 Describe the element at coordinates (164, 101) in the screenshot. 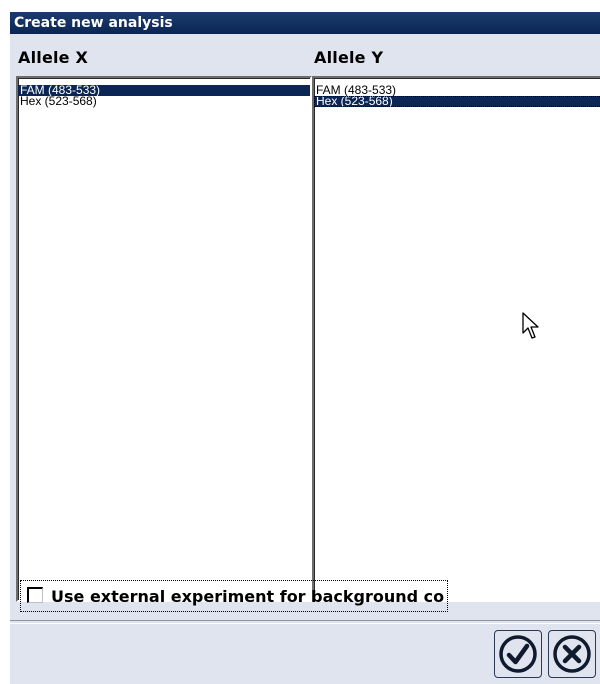

I see `allele-x-item-hex: Hex (523-568)` at that location.